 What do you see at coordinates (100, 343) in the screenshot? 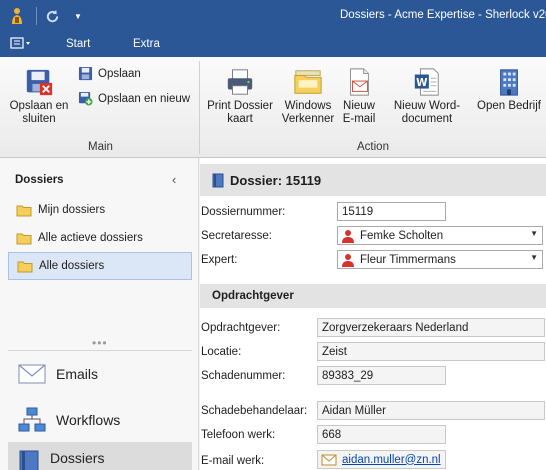
I see `splitter-grip: •••` at bounding box center [100, 343].